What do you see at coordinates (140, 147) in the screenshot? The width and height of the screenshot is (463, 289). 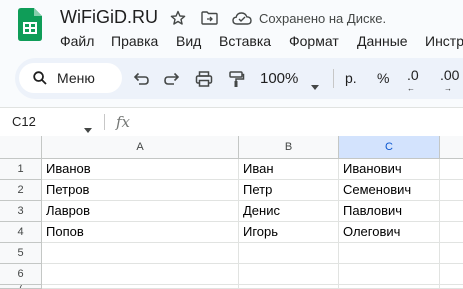 I see `column-header-a: A` at bounding box center [140, 147].